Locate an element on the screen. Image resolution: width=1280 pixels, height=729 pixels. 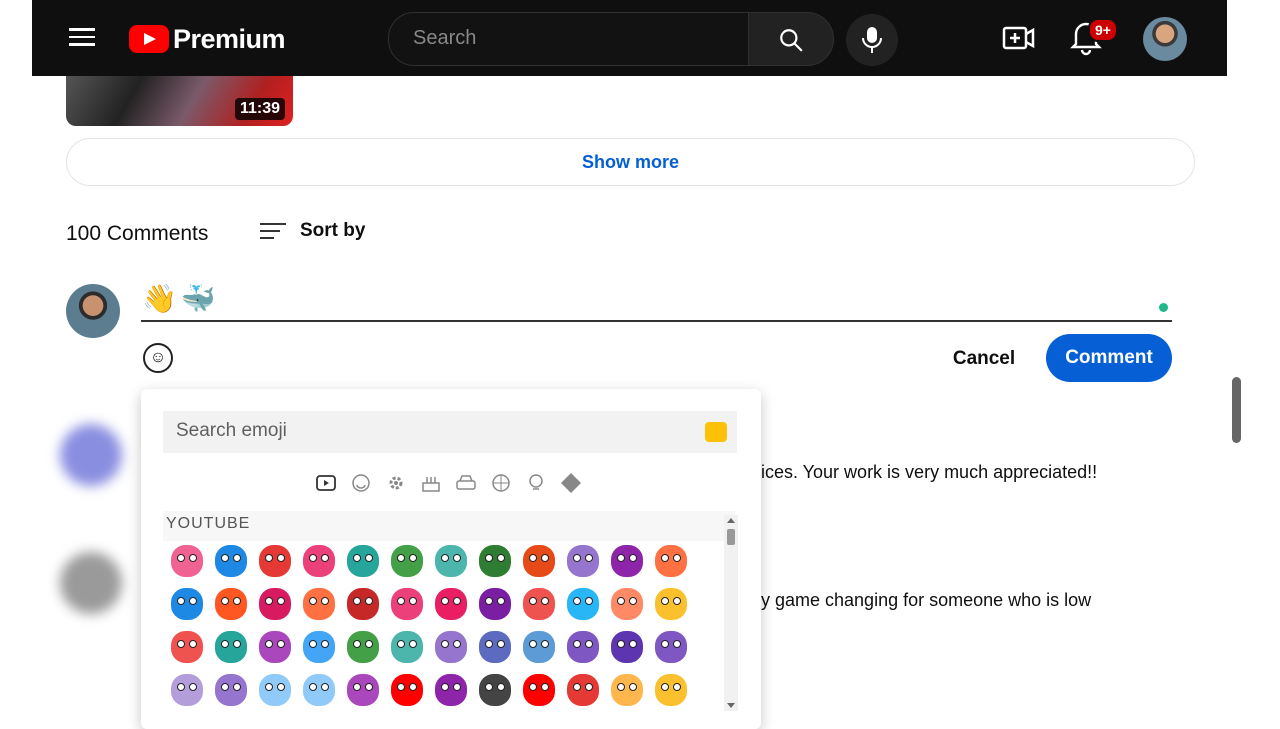
ball-icon is located at coordinates (501, 483).